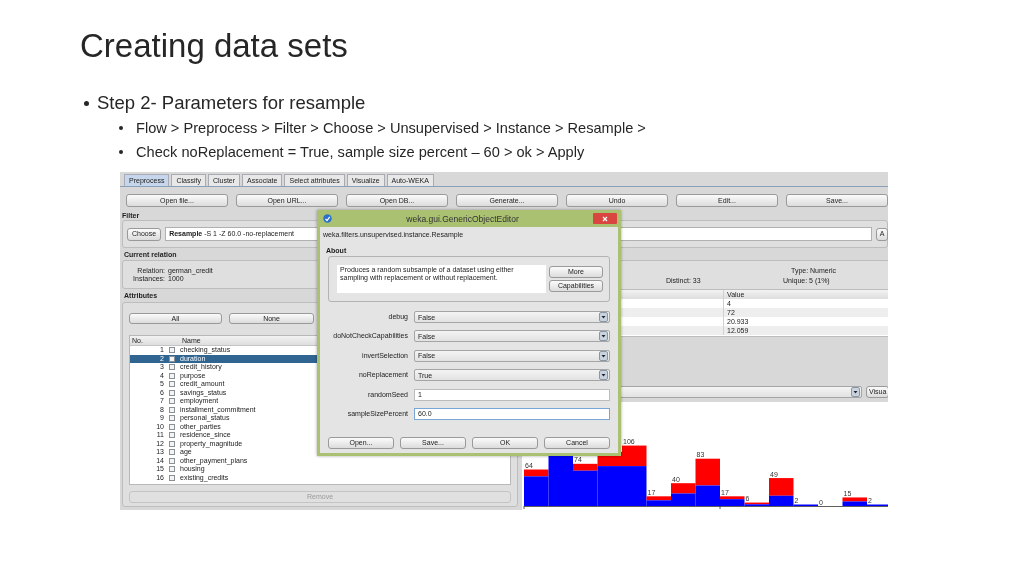 This screenshot has width=1024, height=576. Describe the element at coordinates (360, 152) in the screenshot. I see `bullet-text: Check noReplacement = True, sample size percent – 60 > ok > Apply` at that location.